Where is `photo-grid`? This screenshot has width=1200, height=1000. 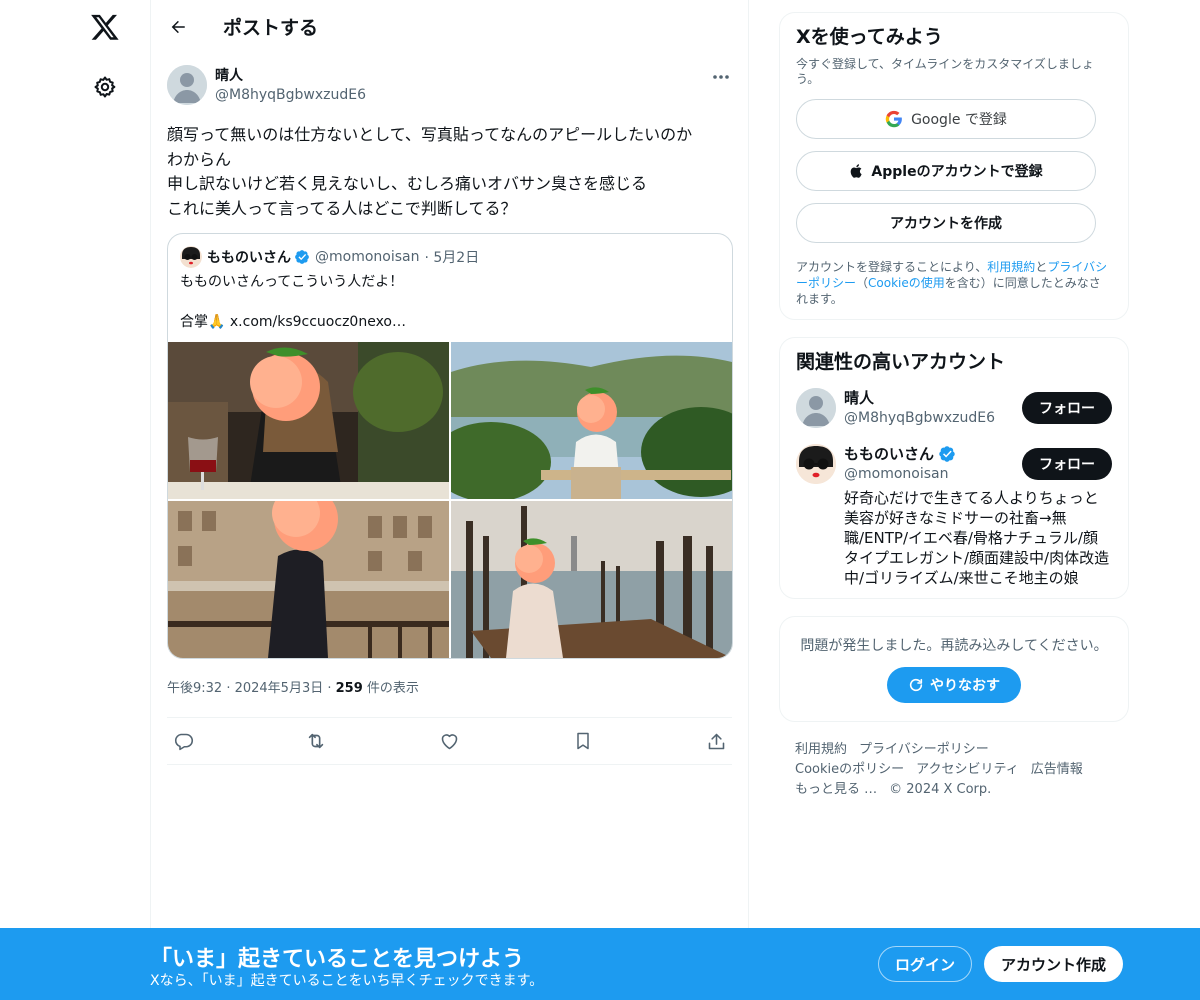
photo-grid is located at coordinates (450, 500).